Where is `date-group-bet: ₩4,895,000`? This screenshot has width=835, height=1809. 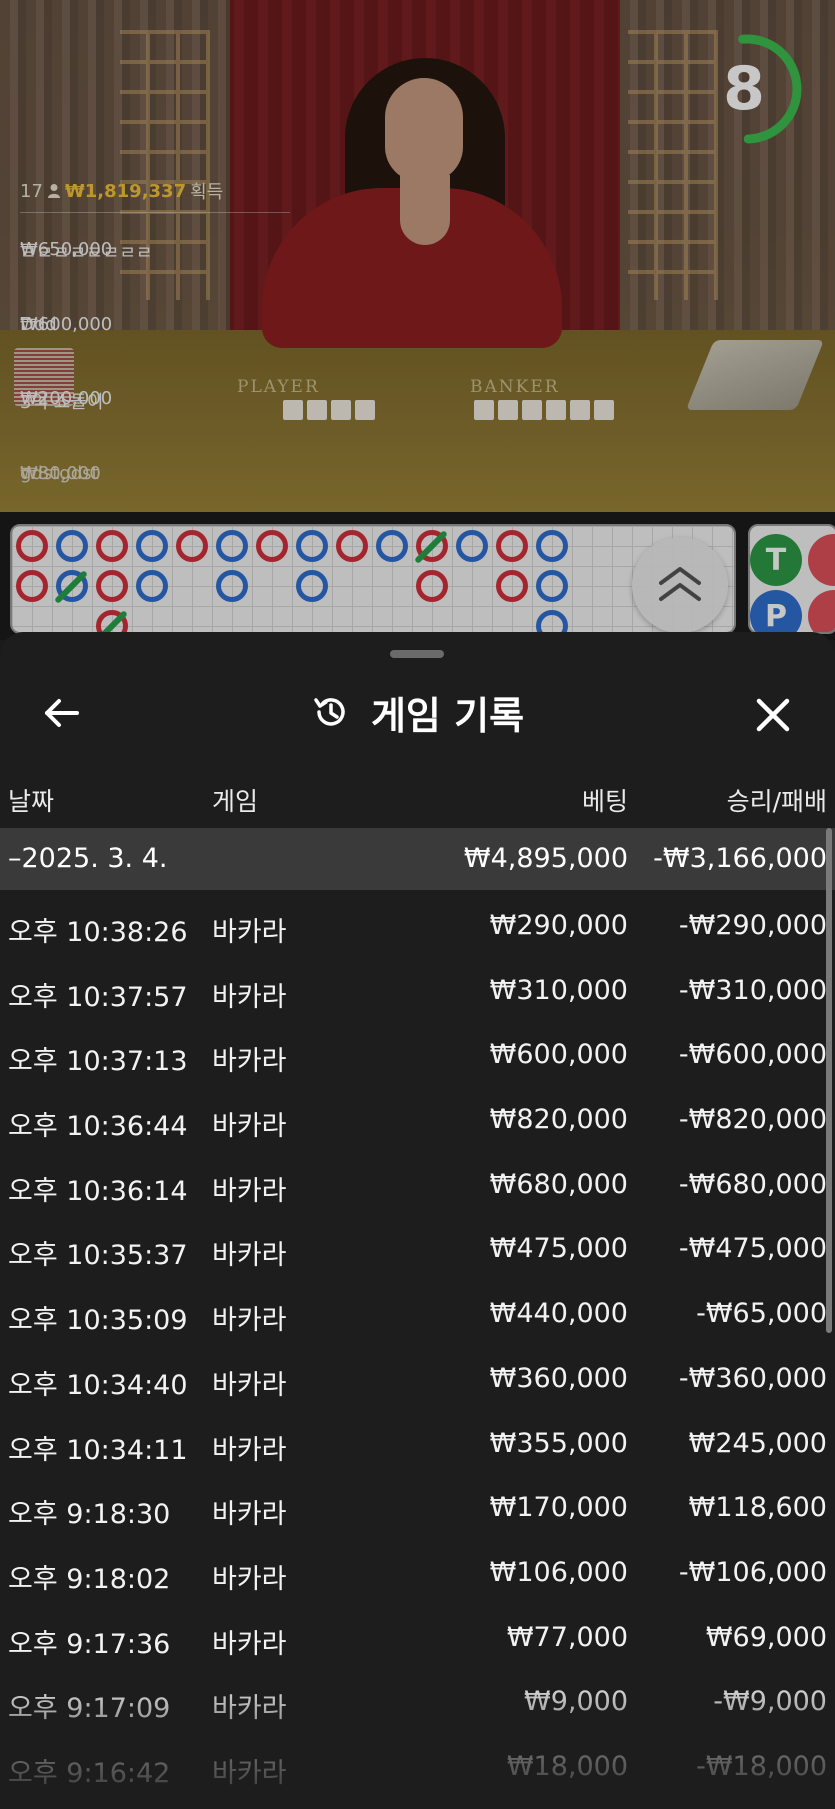
date-group-bet: ₩4,895,000 is located at coordinates (545, 858).